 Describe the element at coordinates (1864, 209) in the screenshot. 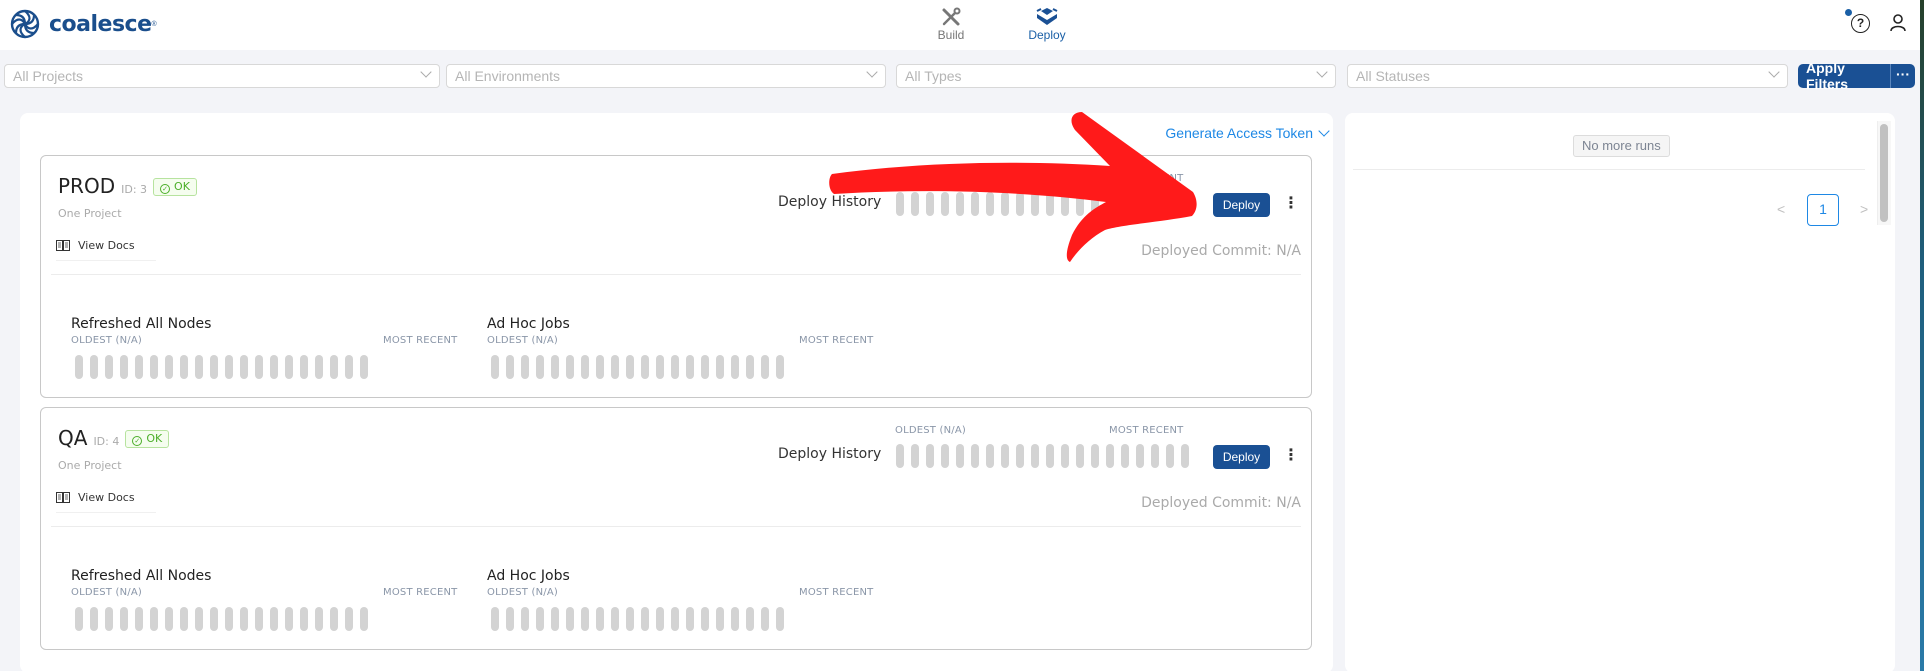

I see `pagination-next-button: >` at that location.